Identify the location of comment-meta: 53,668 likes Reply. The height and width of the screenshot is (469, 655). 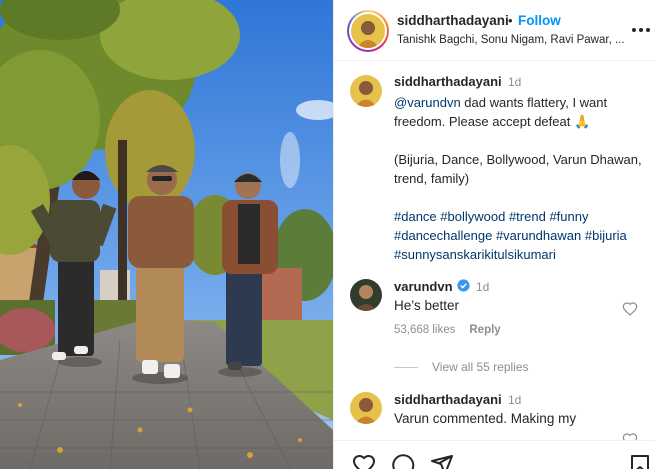
(447, 330).